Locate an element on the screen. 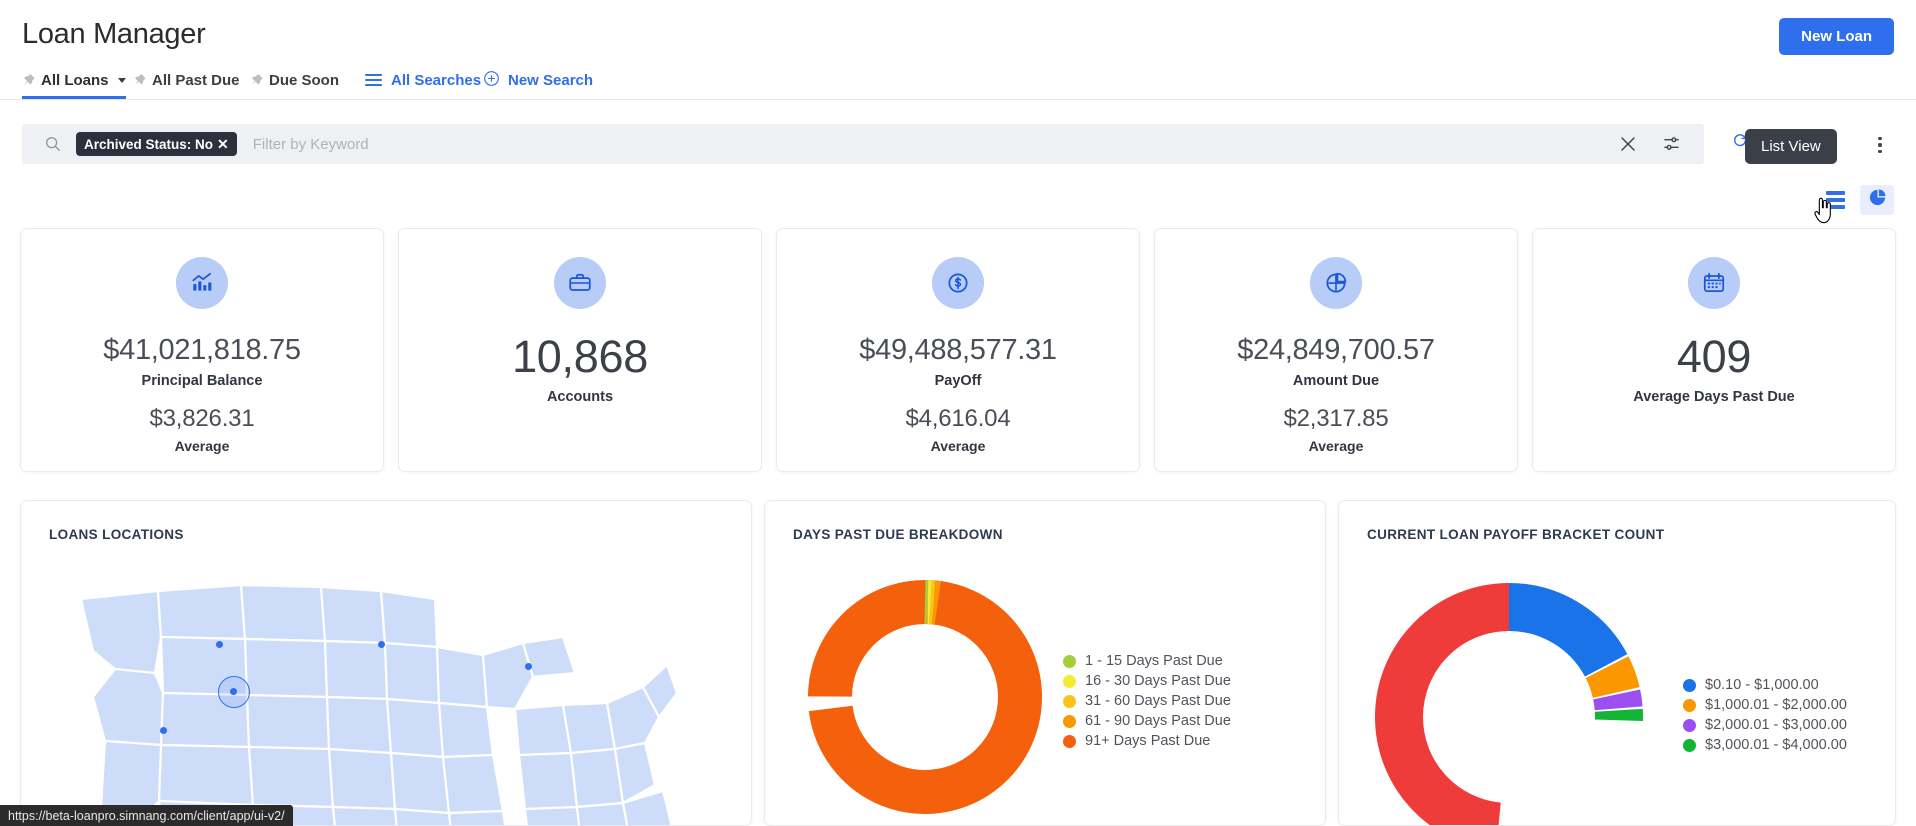 Image resolution: width=1916 pixels, height=826 pixels. stat-label: Average Days Past Due is located at coordinates (1714, 397).